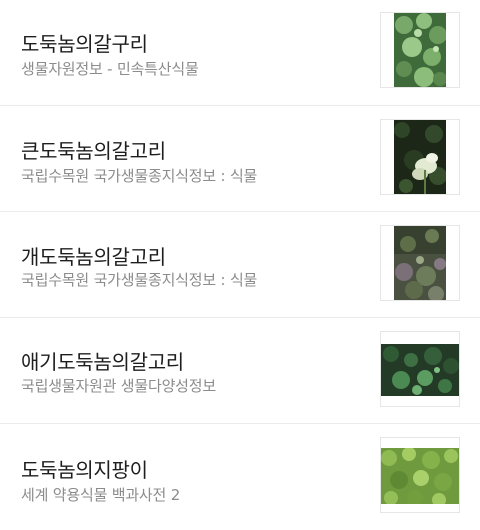  What do you see at coordinates (110, 69) in the screenshot?
I see `result-source: 생물자원정보 - 민속특산식물` at bounding box center [110, 69].